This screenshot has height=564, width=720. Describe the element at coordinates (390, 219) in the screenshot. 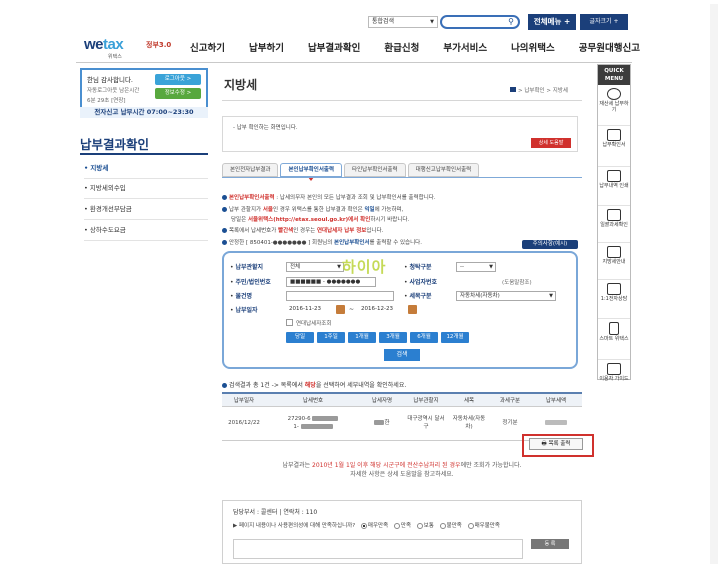

I see `guide-text: 하시기 바랍니다.` at that location.